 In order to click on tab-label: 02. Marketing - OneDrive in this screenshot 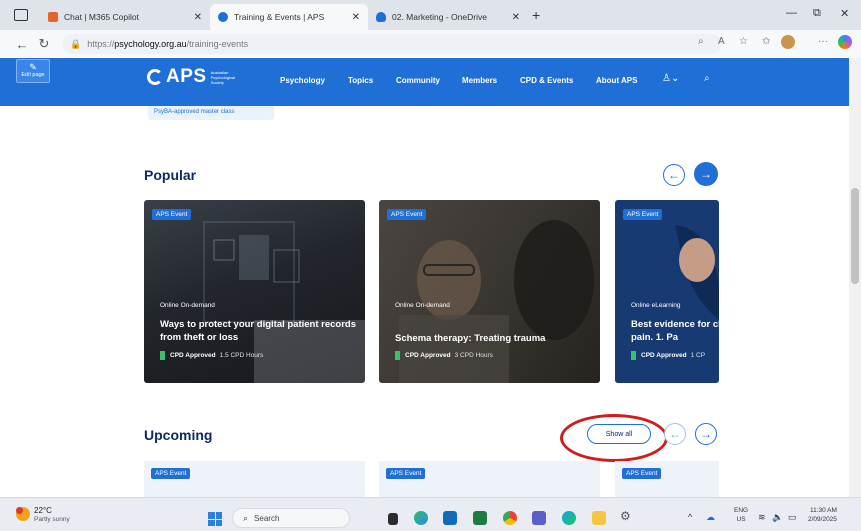, I will do `click(439, 17)`.